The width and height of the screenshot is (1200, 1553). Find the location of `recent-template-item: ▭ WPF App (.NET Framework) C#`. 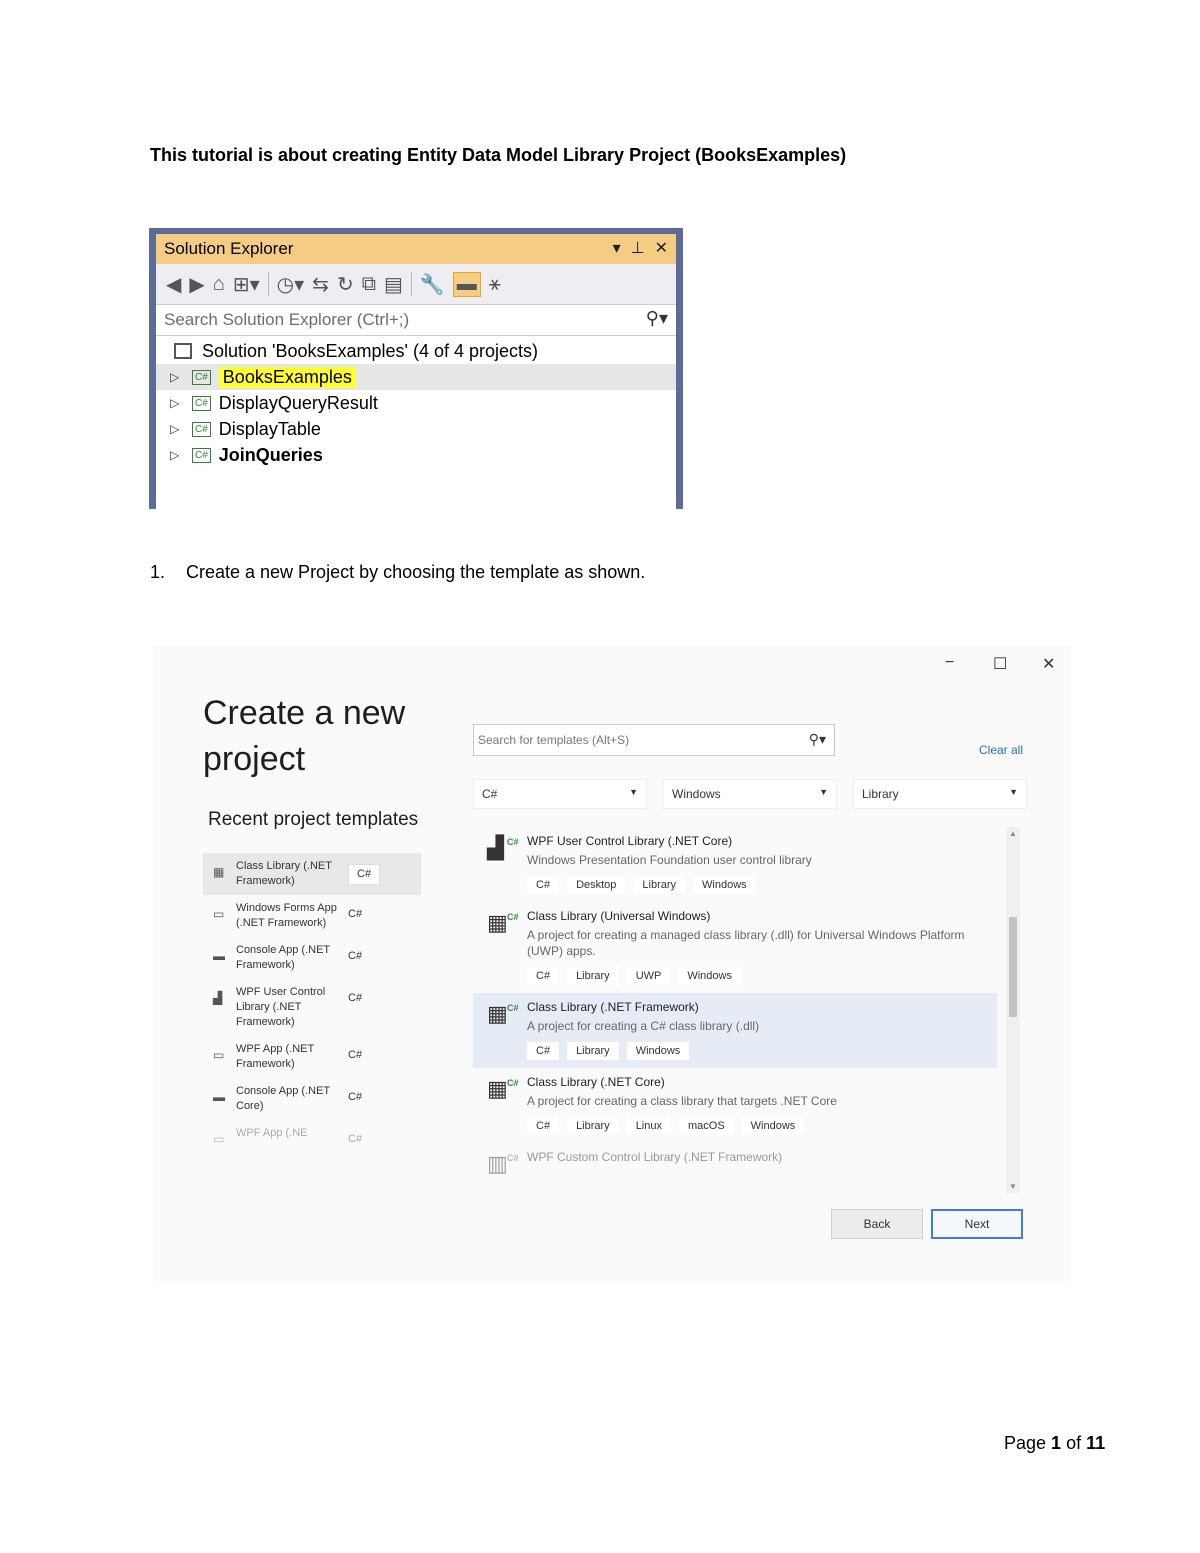

recent-template-item: ▭ WPF App (.NET Framework) C# is located at coordinates (312, 1057).